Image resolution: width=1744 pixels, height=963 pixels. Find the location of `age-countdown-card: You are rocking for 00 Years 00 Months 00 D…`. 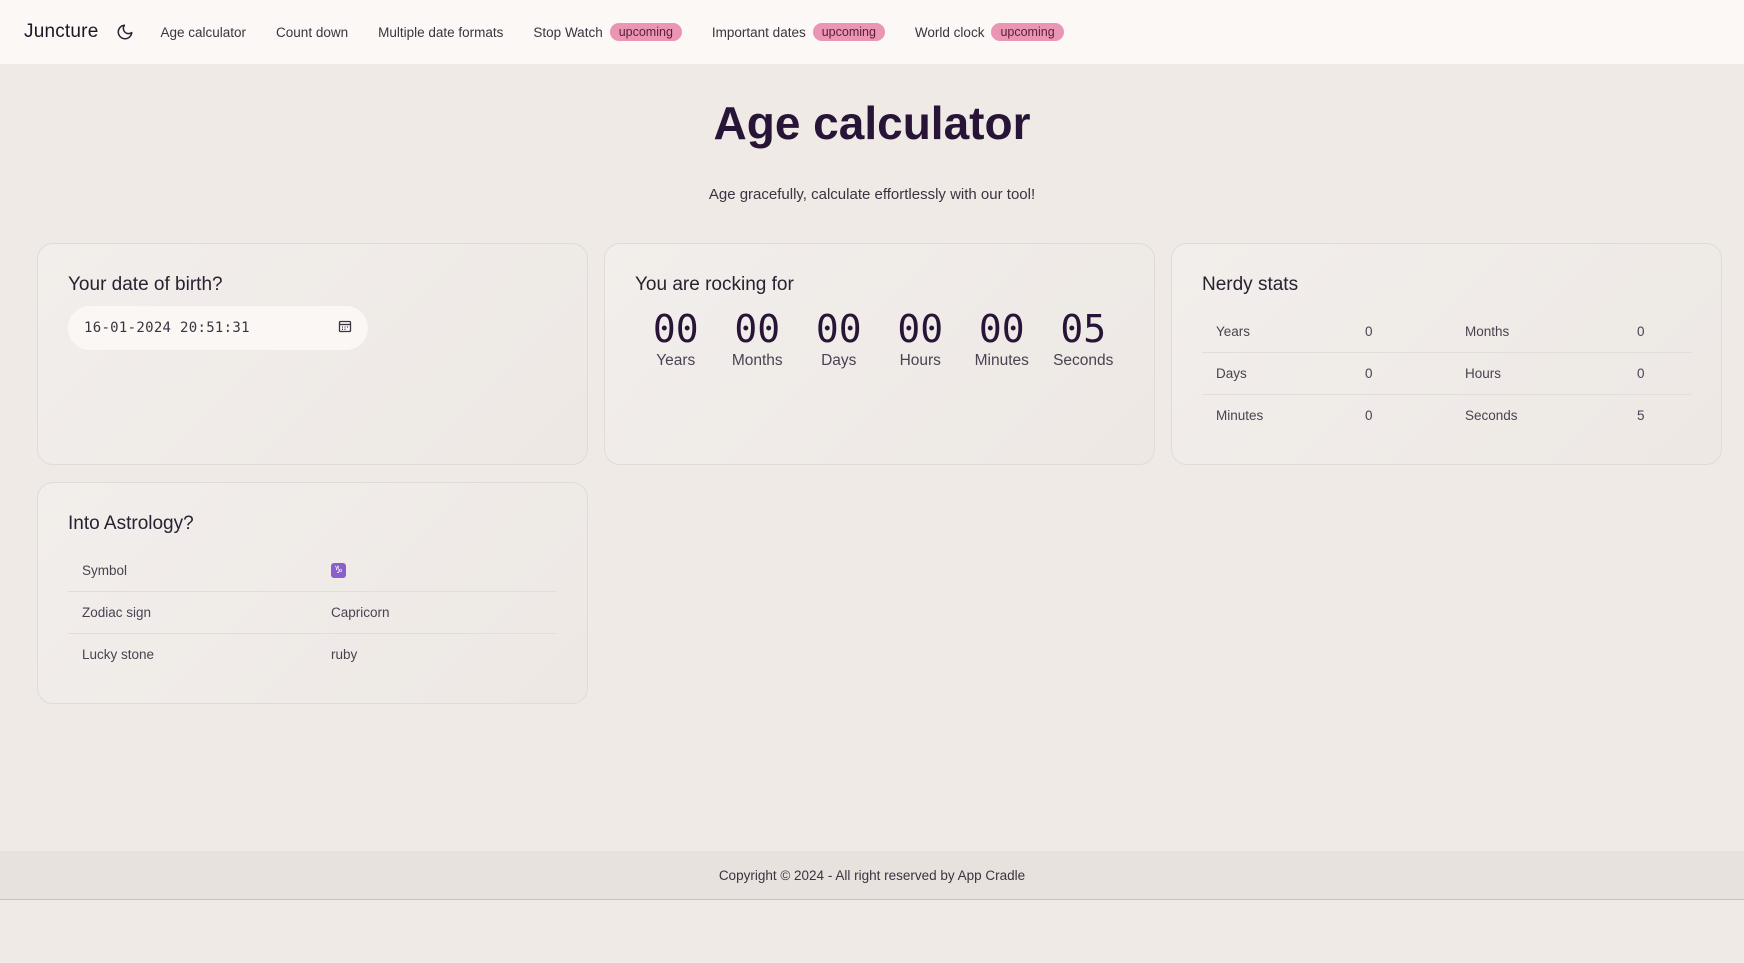

age-countdown-card: You are rocking for 00 Years 00 Months 00 D… is located at coordinates (879, 354).